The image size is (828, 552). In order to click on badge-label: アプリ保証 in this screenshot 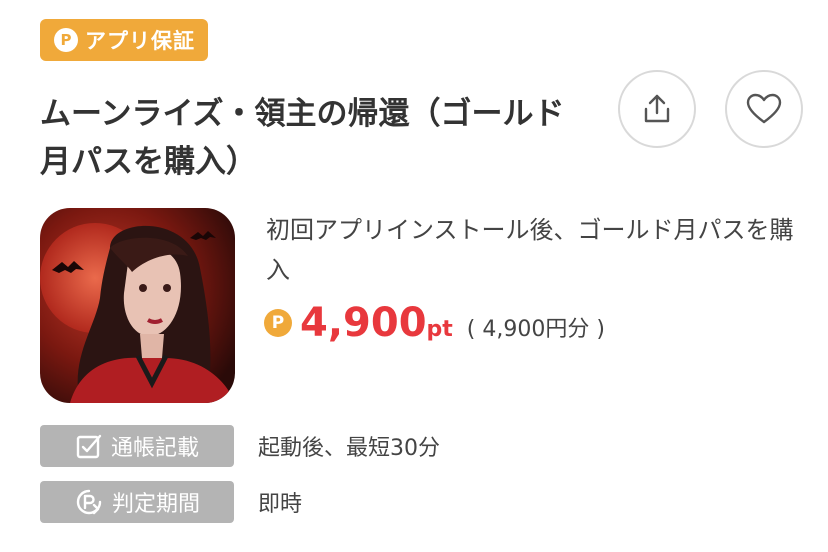, I will do `click(140, 41)`.